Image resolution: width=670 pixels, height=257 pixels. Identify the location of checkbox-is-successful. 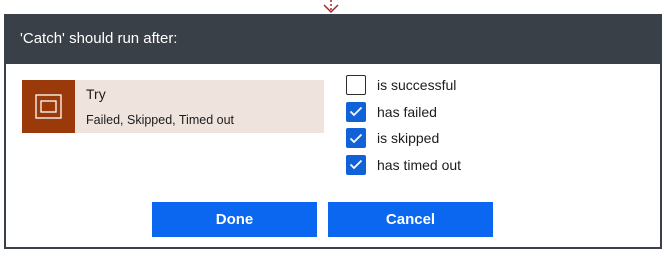
(356, 85).